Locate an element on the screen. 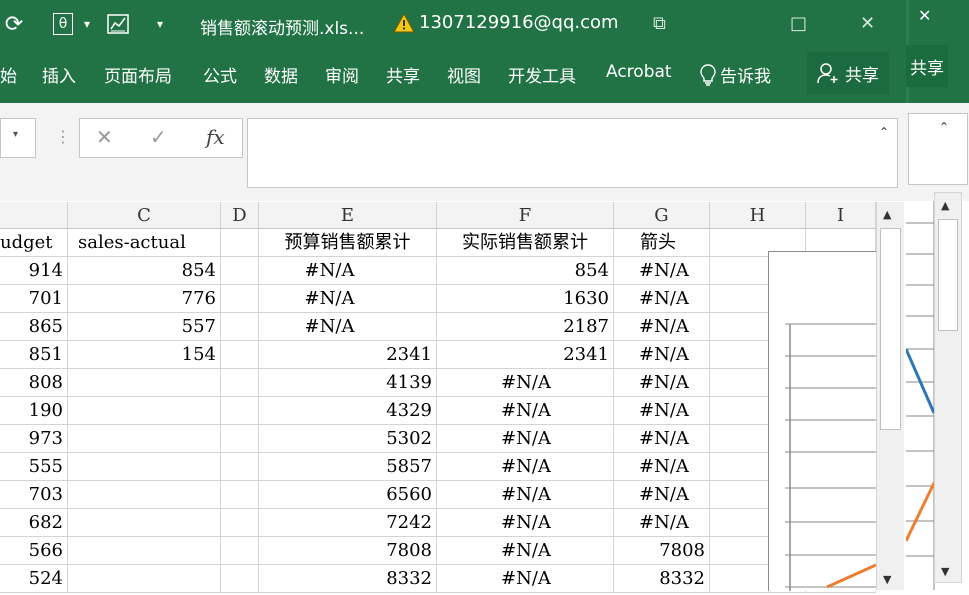 The height and width of the screenshot is (595, 969). column-header-g: G is located at coordinates (662, 215).